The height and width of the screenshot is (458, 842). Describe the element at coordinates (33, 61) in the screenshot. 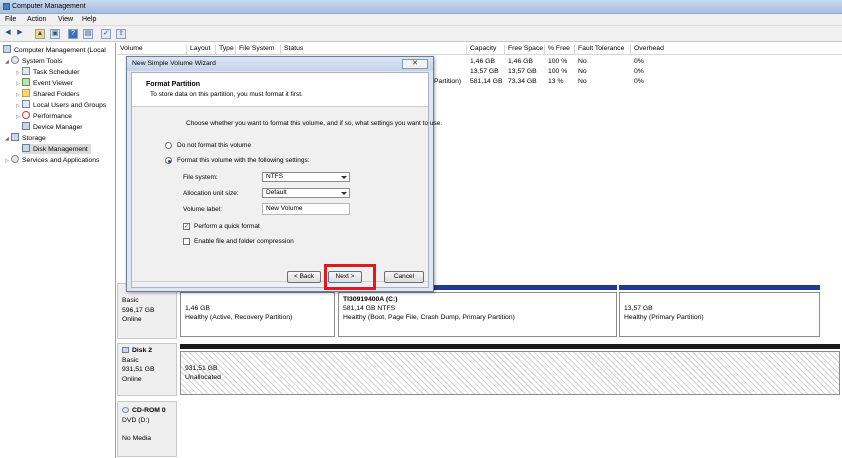

I see `tree-item-system-tools: ◢ System Tools` at that location.